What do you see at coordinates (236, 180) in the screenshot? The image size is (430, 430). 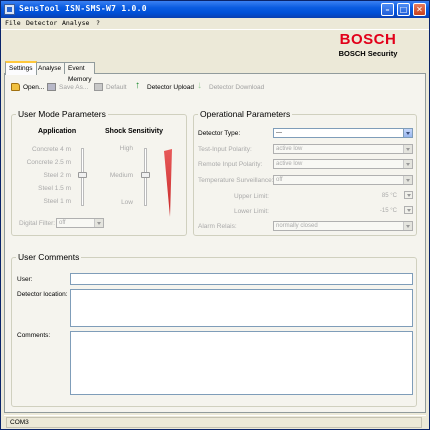 I see `temperature-surveillance-label: Temperature Surveillance:` at bounding box center [236, 180].